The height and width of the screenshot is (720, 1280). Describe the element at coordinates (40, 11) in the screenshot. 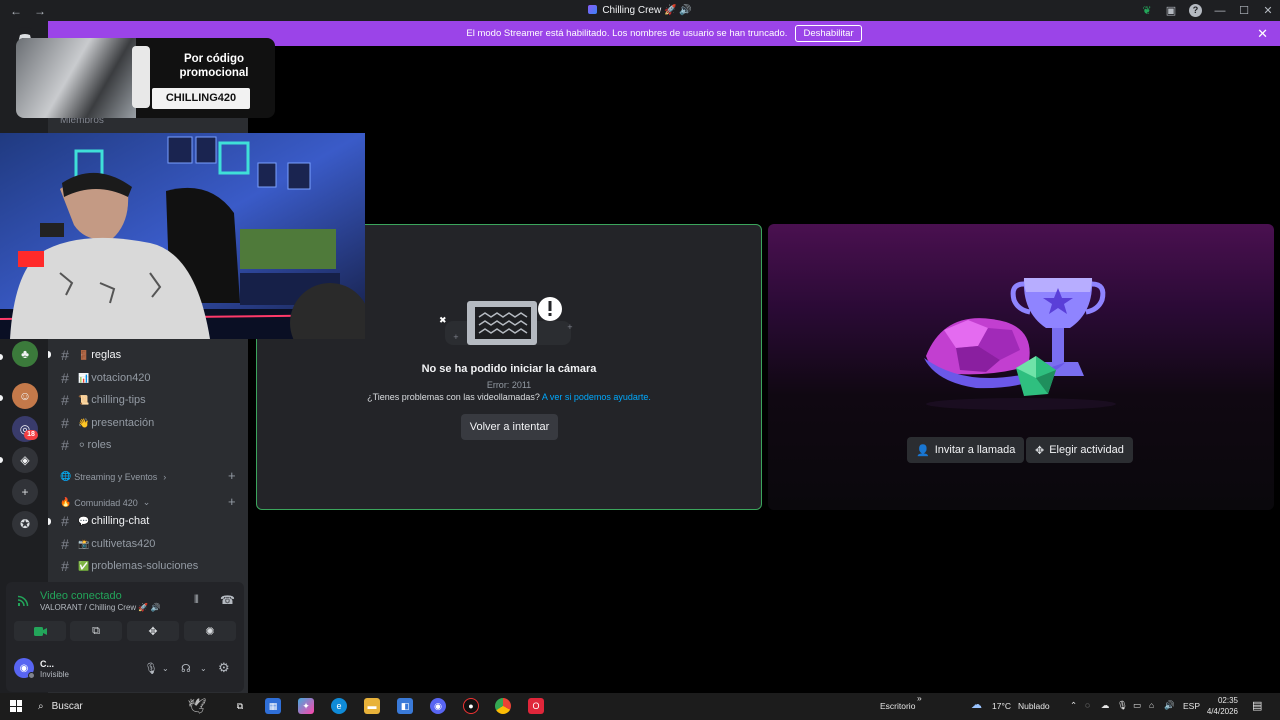

I see `forward-arrow-icon: →` at that location.